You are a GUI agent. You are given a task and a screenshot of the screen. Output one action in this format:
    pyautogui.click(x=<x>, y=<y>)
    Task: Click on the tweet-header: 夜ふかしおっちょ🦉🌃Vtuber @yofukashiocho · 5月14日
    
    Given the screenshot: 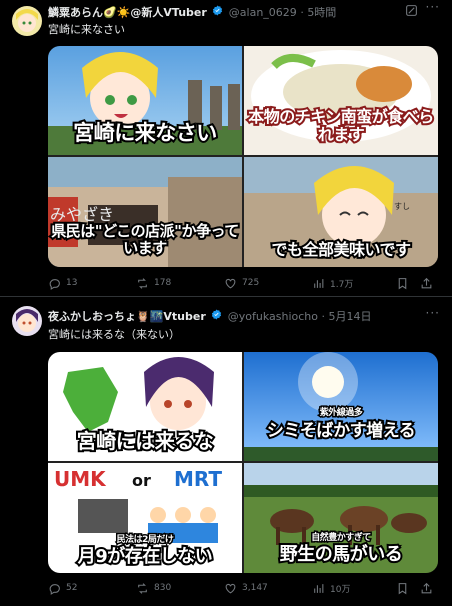 What is the action you would take?
    pyautogui.click(x=245, y=317)
    